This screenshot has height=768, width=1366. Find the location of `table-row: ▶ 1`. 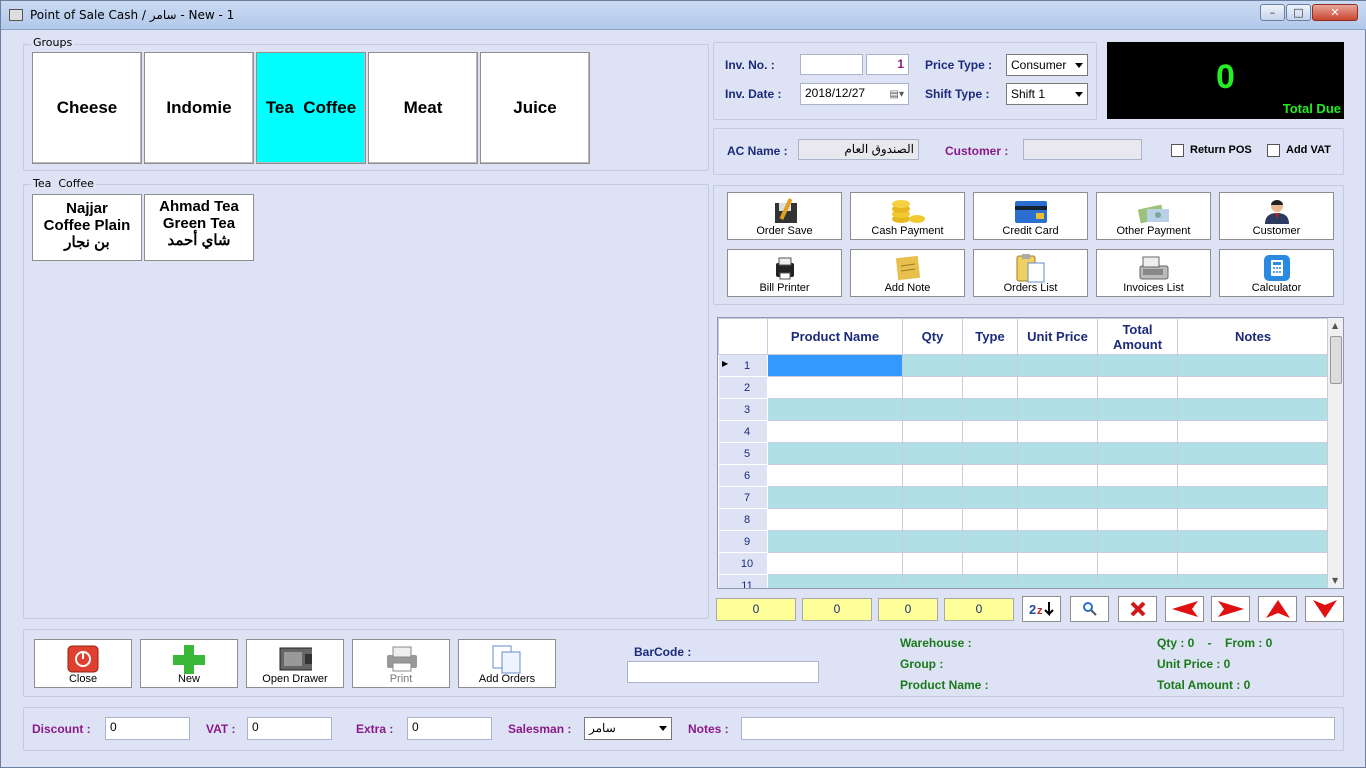

table-row: ▶ 1 is located at coordinates (1023, 365).